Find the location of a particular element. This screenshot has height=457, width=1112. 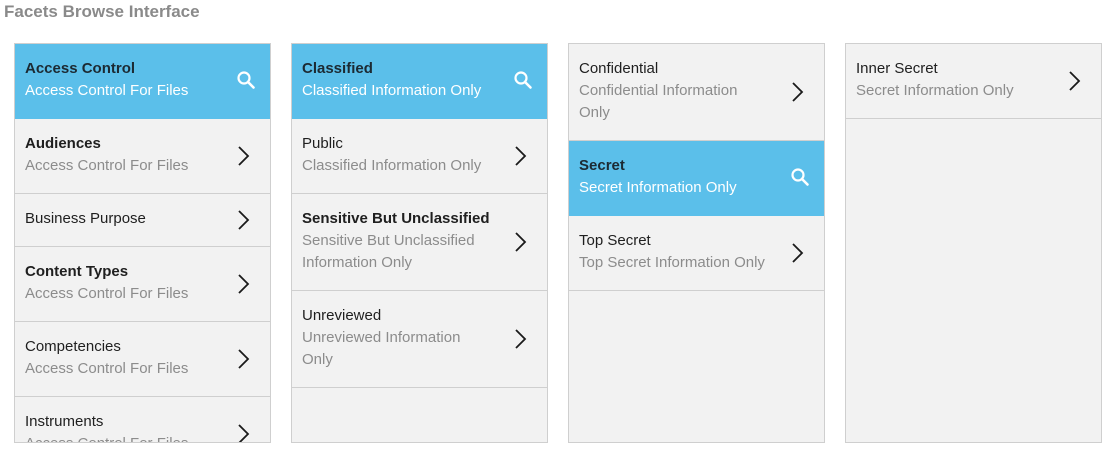

facet-item: Content Types Access Control For Files is located at coordinates (142, 284).